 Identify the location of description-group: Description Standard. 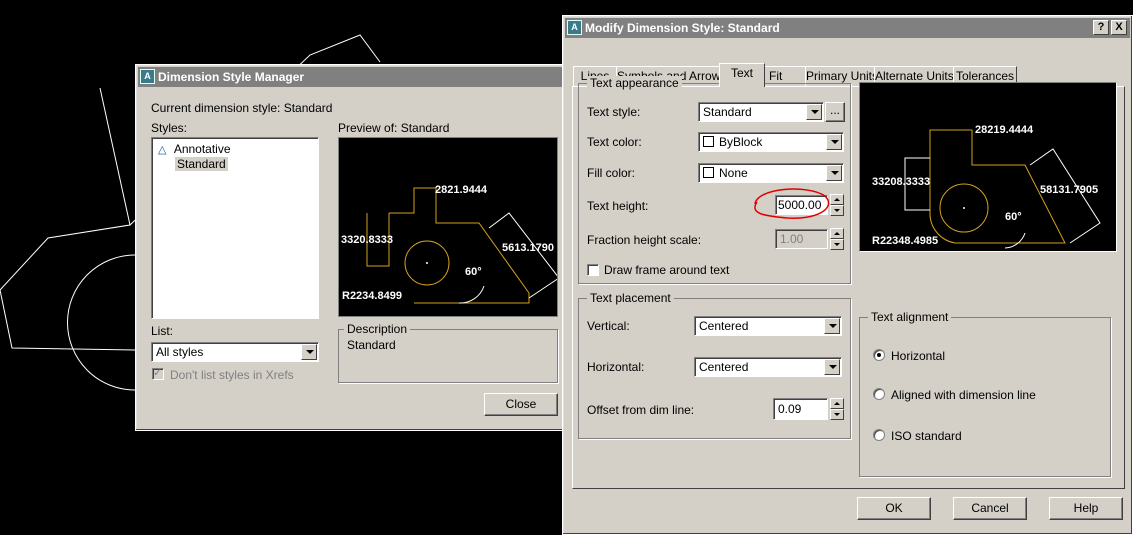
(448, 352).